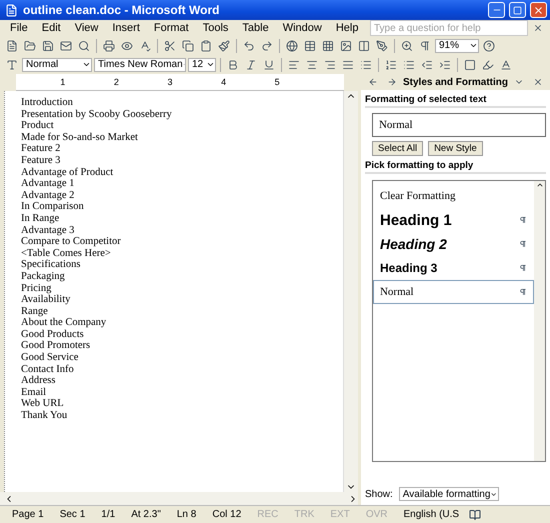 The width and height of the screenshot is (550, 523). I want to click on document-line: Thank You, so click(44, 416).